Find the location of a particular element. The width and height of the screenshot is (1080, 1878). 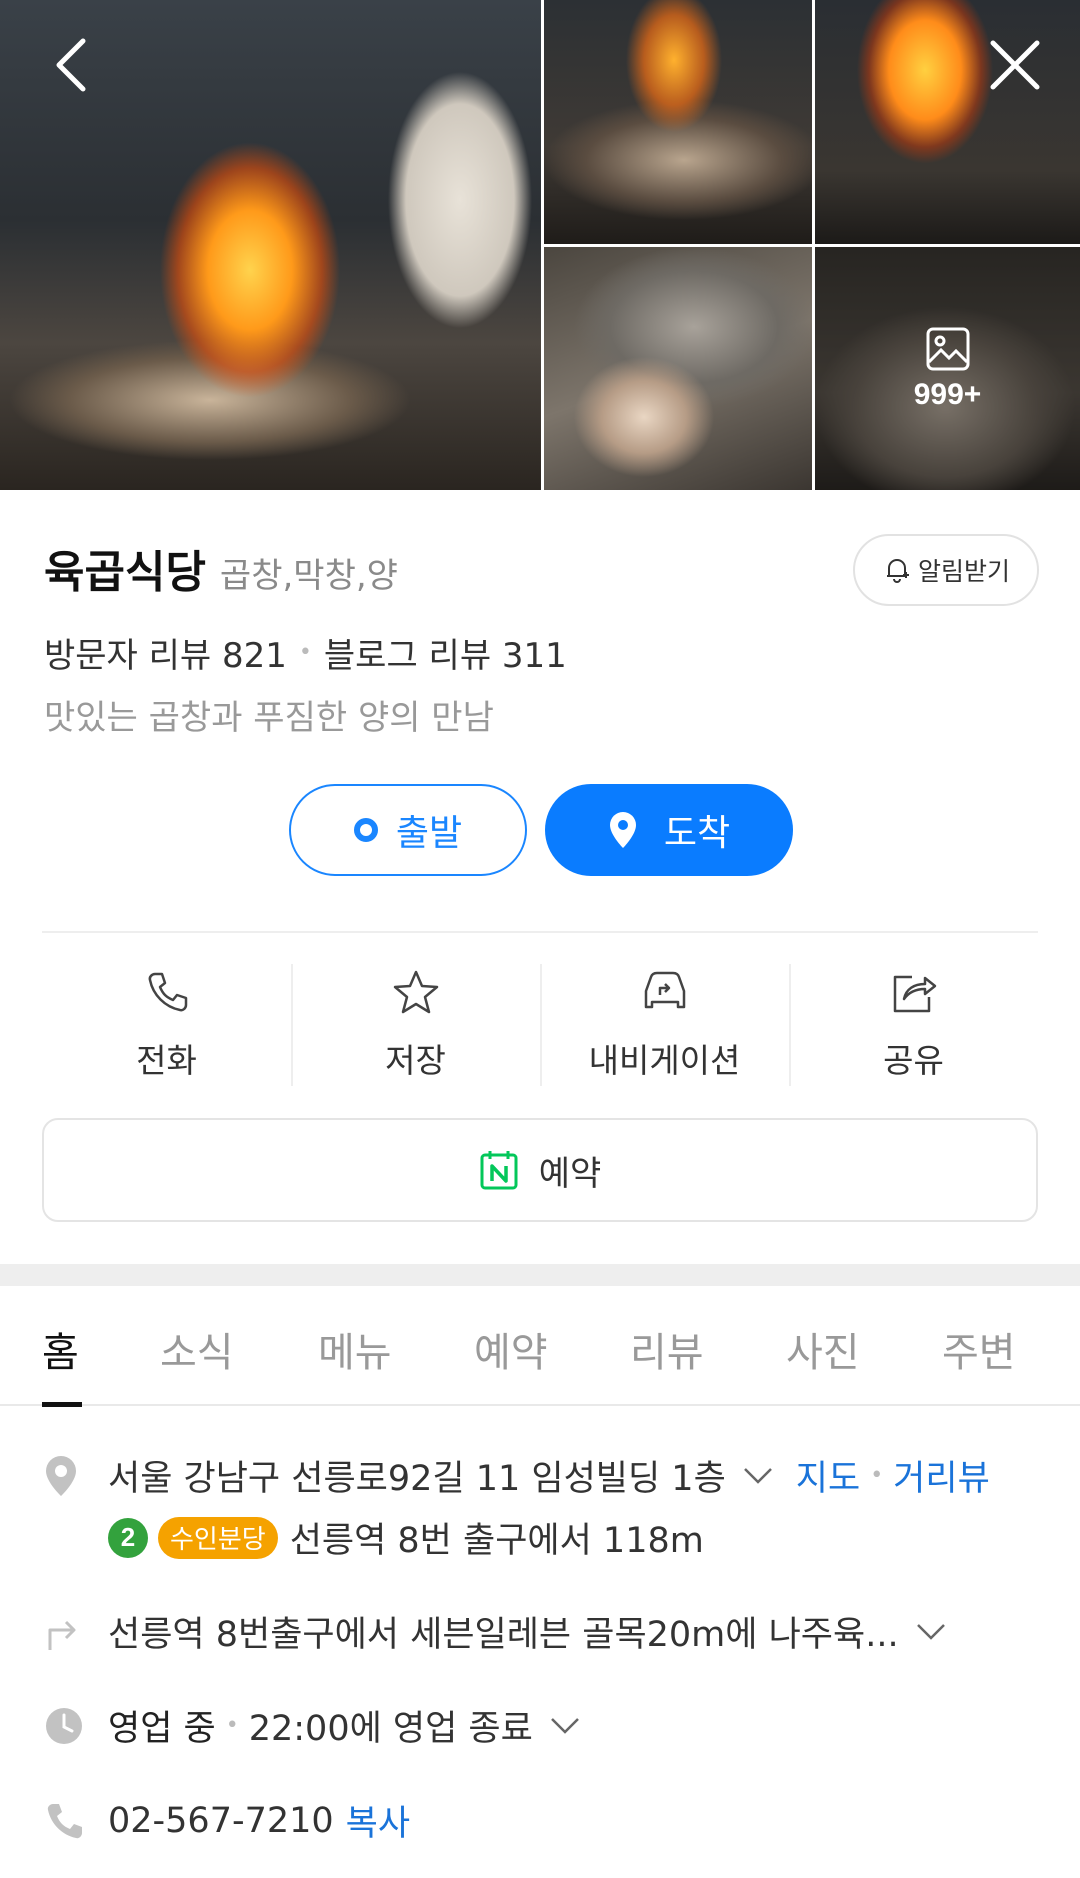

star-icon is located at coordinates (415, 992).